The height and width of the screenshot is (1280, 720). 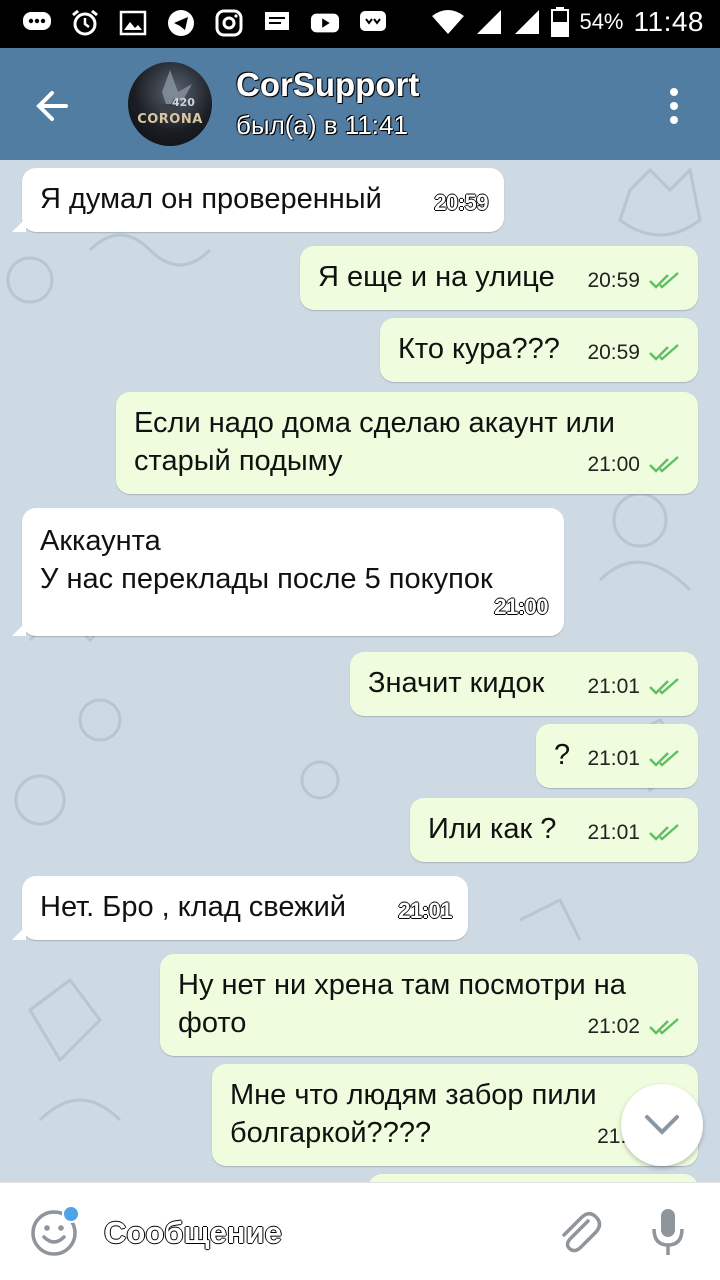 What do you see at coordinates (539, 350) in the screenshot?
I see `message-outgoing: Кто кура??? 20:59` at bounding box center [539, 350].